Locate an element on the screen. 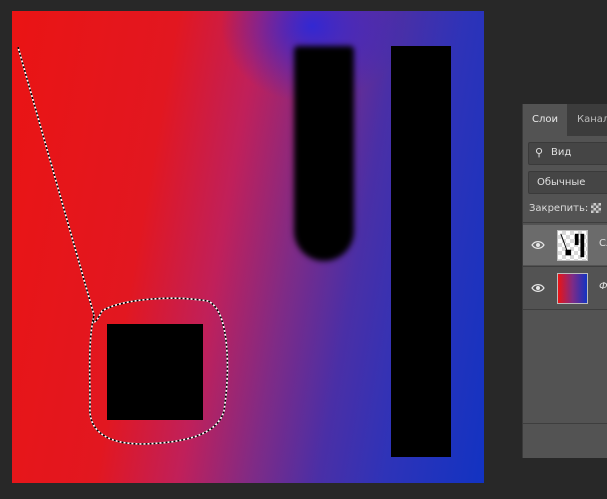  layer-row-background: Ф is located at coordinates (565, 288).